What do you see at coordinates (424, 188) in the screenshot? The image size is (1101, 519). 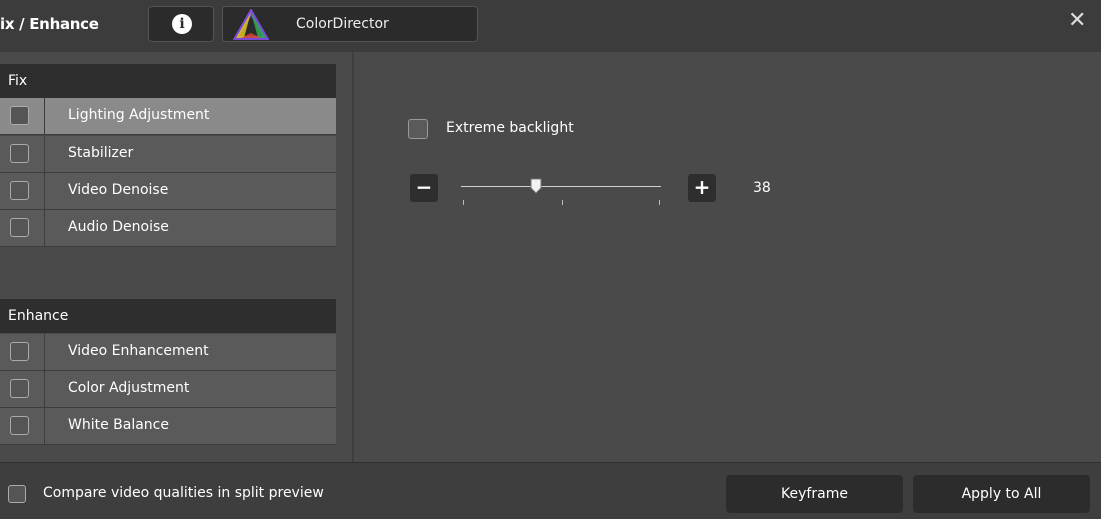 I see `decrease-button: −` at bounding box center [424, 188].